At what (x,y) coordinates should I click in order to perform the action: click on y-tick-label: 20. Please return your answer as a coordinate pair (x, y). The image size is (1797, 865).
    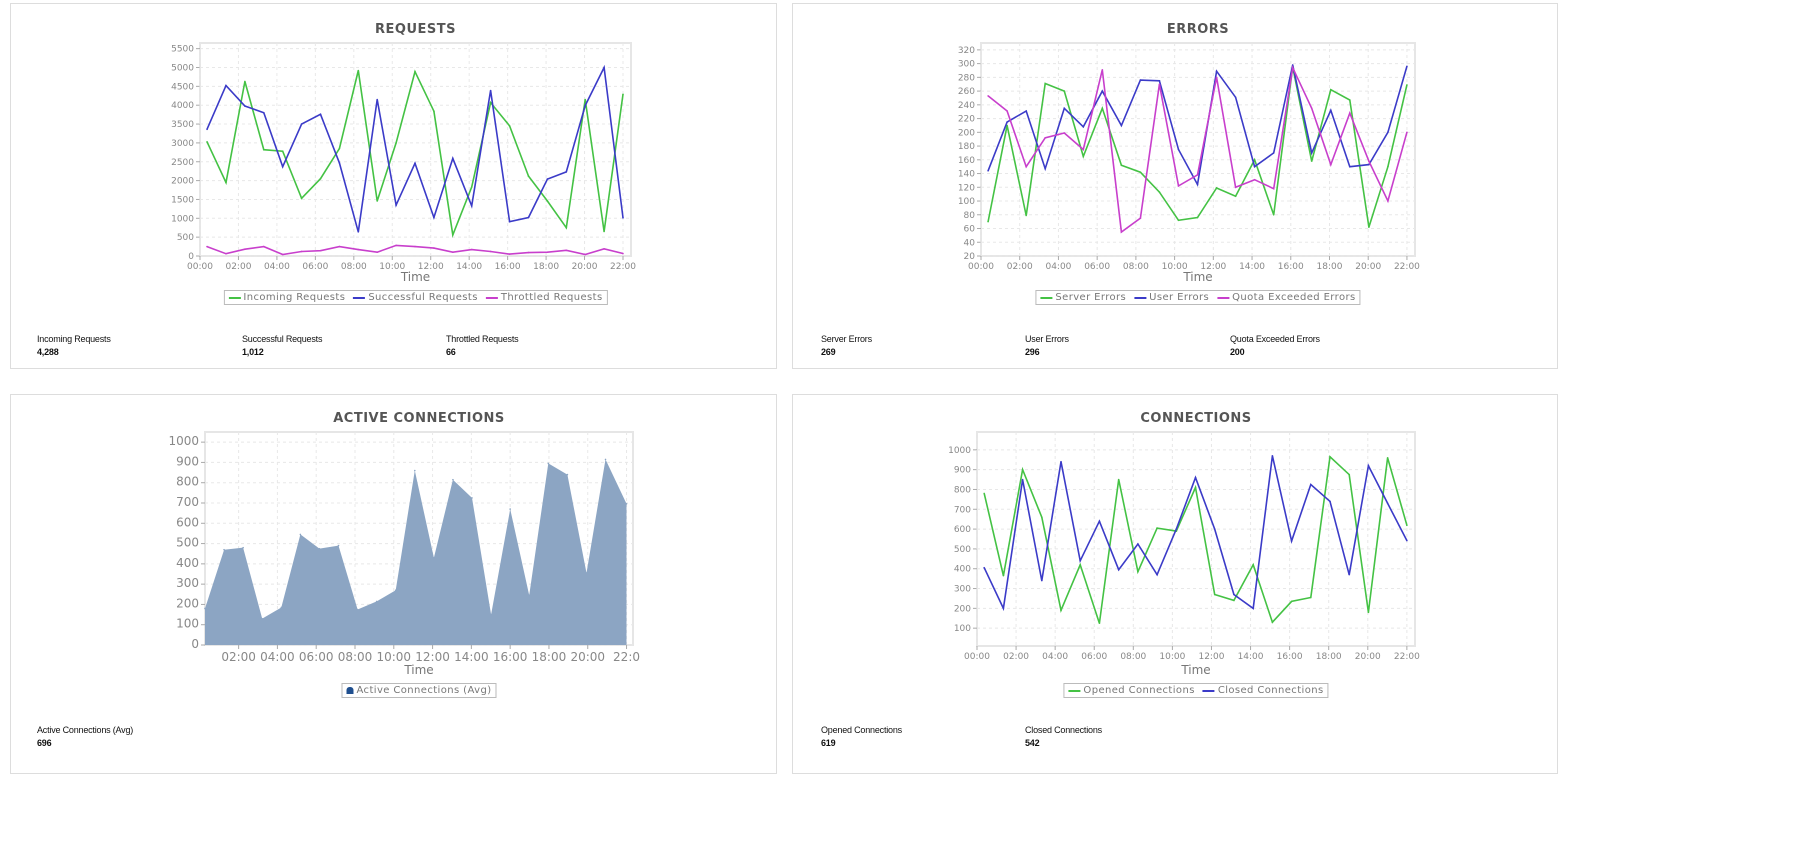
    Looking at the image, I should click on (970, 257).